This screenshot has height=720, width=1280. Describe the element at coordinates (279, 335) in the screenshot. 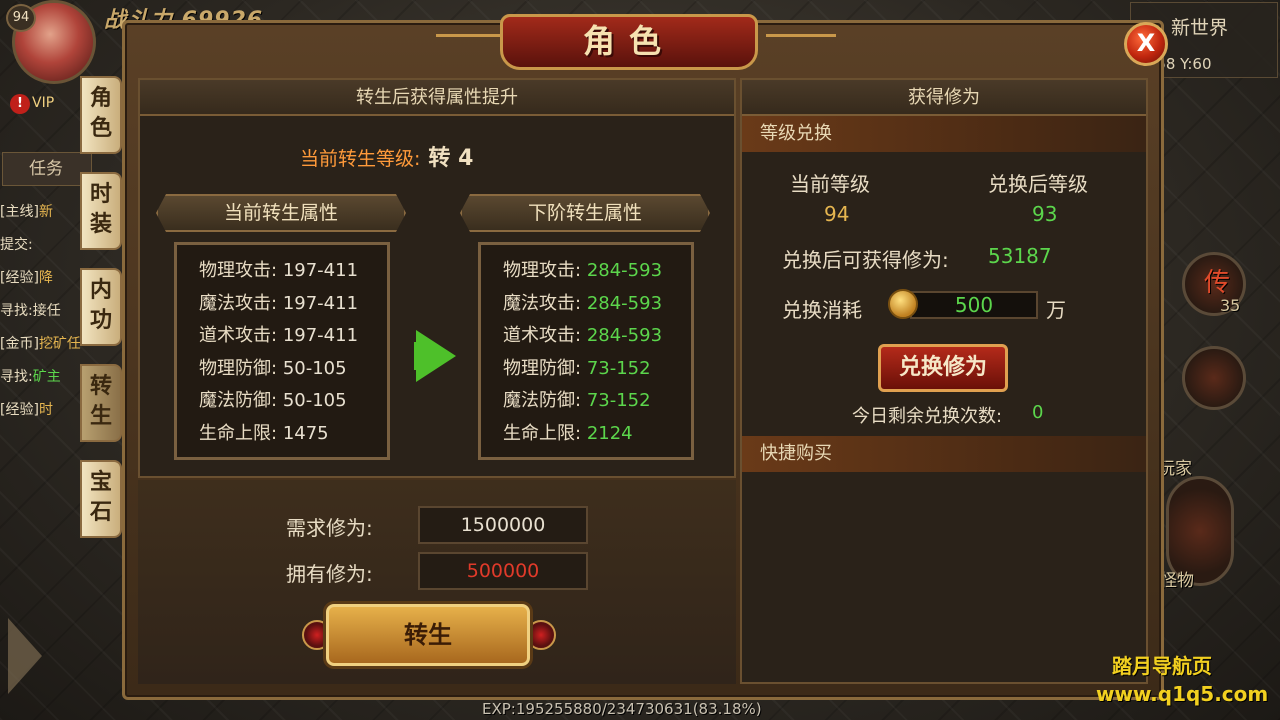

I see `stat-row: 道术攻击: 197-411` at that location.